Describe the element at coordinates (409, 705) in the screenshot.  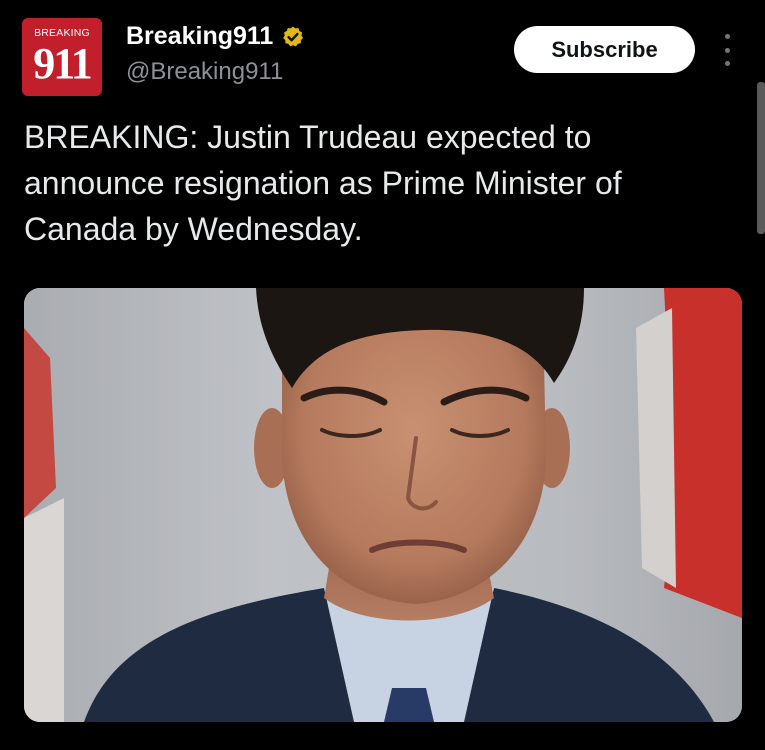
I see `tie` at that location.